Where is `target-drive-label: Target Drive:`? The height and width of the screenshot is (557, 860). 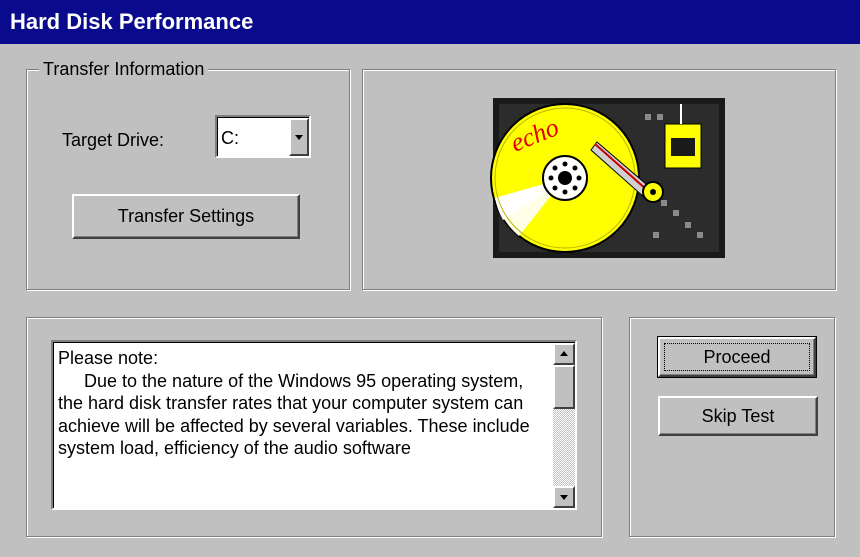
target-drive-label: Target Drive: is located at coordinates (113, 140).